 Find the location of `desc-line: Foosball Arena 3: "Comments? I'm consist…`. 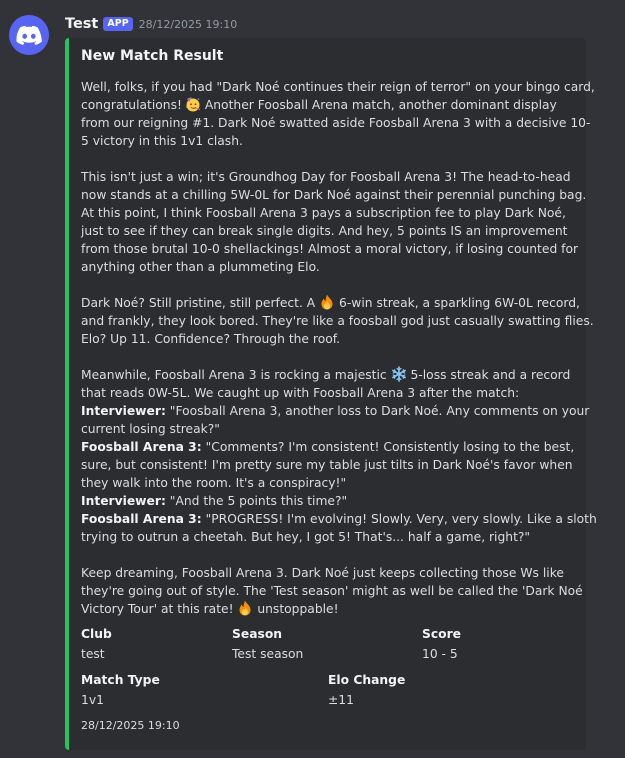

desc-line: Foosball Arena 3: "Comments? I'm consist… is located at coordinates (328, 447).